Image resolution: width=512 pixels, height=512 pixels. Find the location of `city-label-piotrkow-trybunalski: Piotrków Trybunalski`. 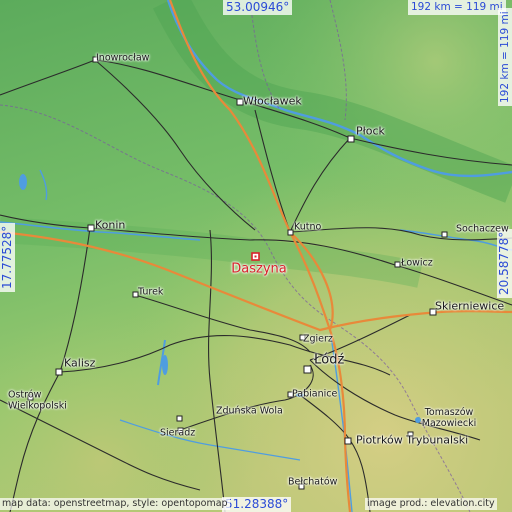

city-label-piotrkow-trybunalski: Piotrków Trybunalski is located at coordinates (412, 440).